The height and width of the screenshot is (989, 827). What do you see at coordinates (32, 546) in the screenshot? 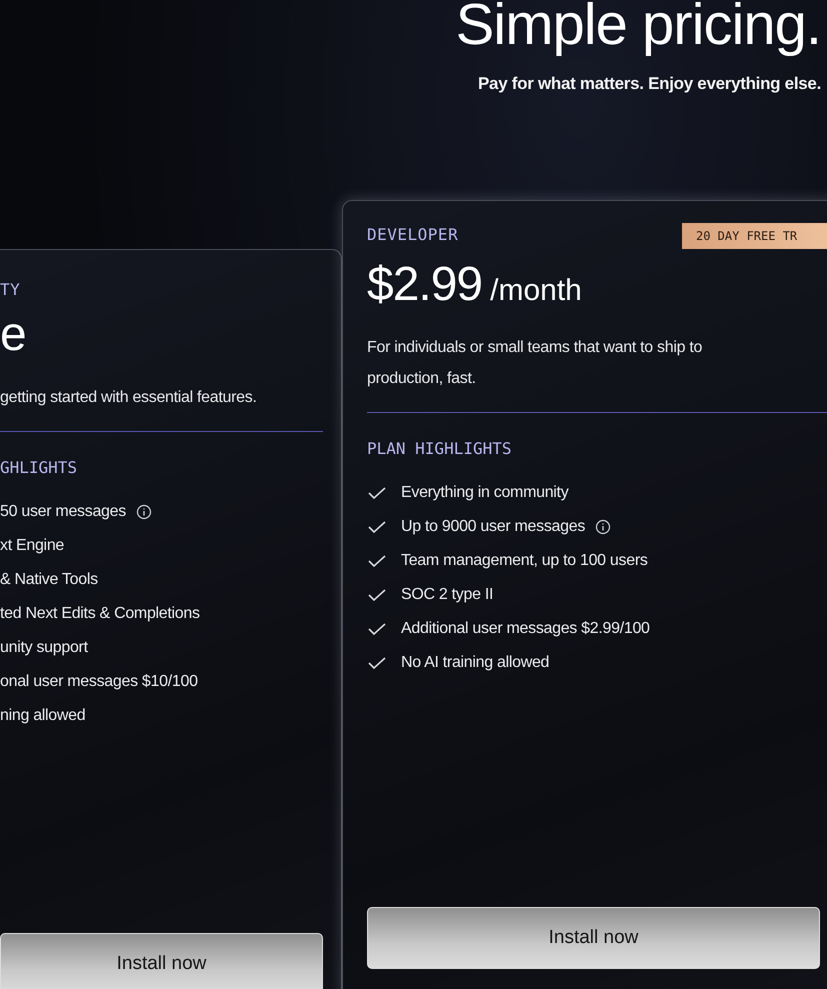
I see `feature-text: xt Engine` at bounding box center [32, 546].